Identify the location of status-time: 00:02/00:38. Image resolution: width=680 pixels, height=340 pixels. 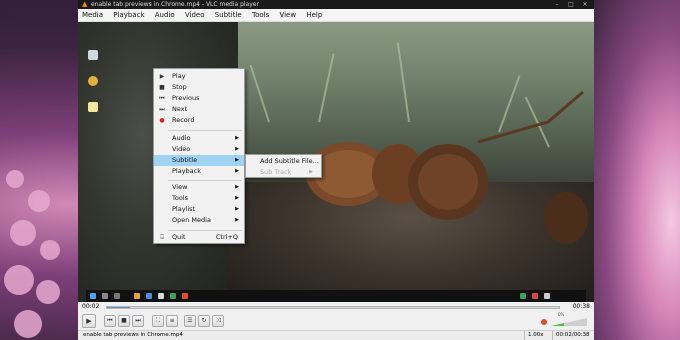
(571, 335).